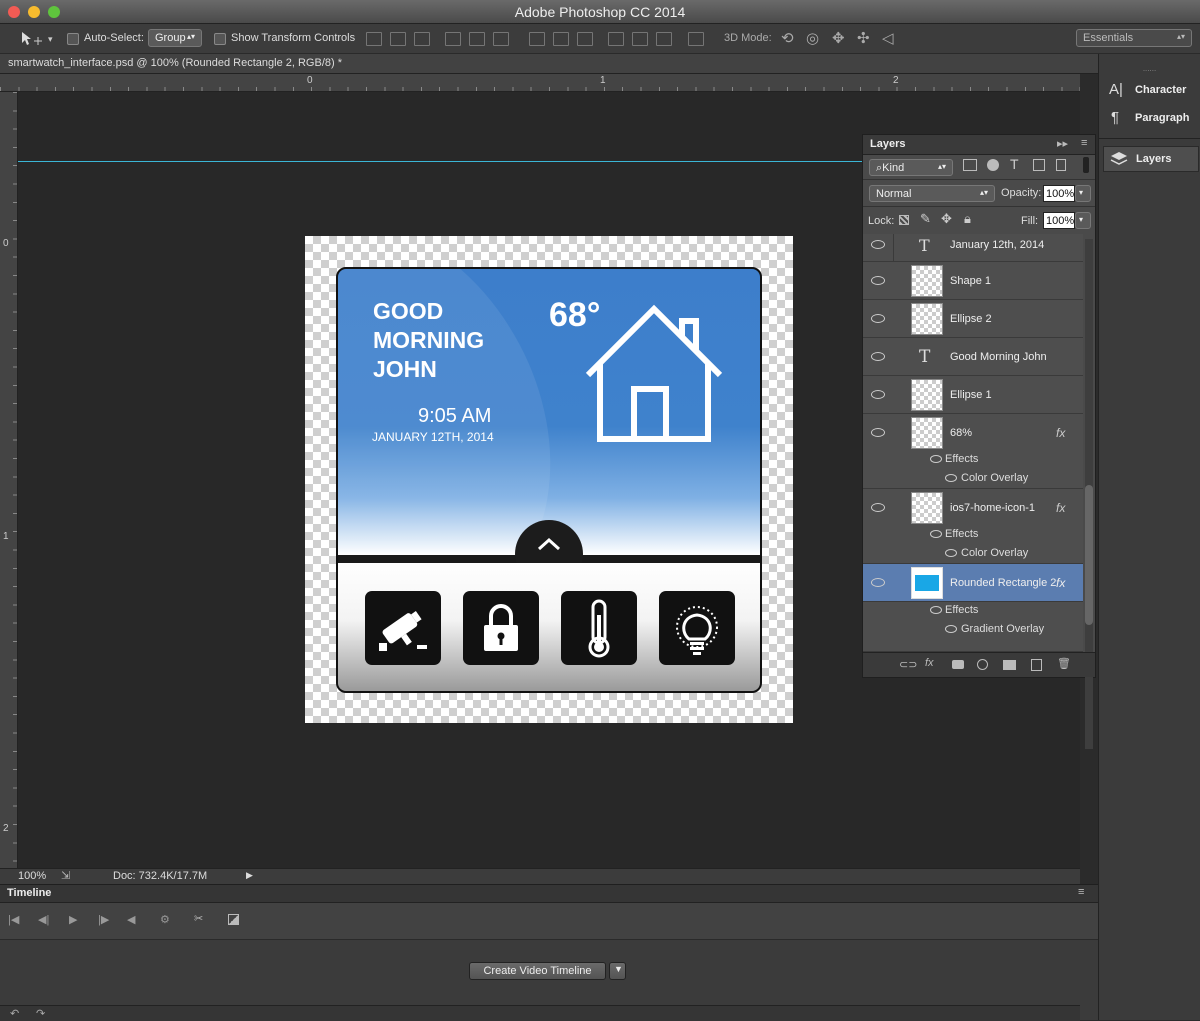 The width and height of the screenshot is (1200, 1021). Describe the element at coordinates (787, 38) in the screenshot. I see `3d-orbit-icon: ⟲` at that location.